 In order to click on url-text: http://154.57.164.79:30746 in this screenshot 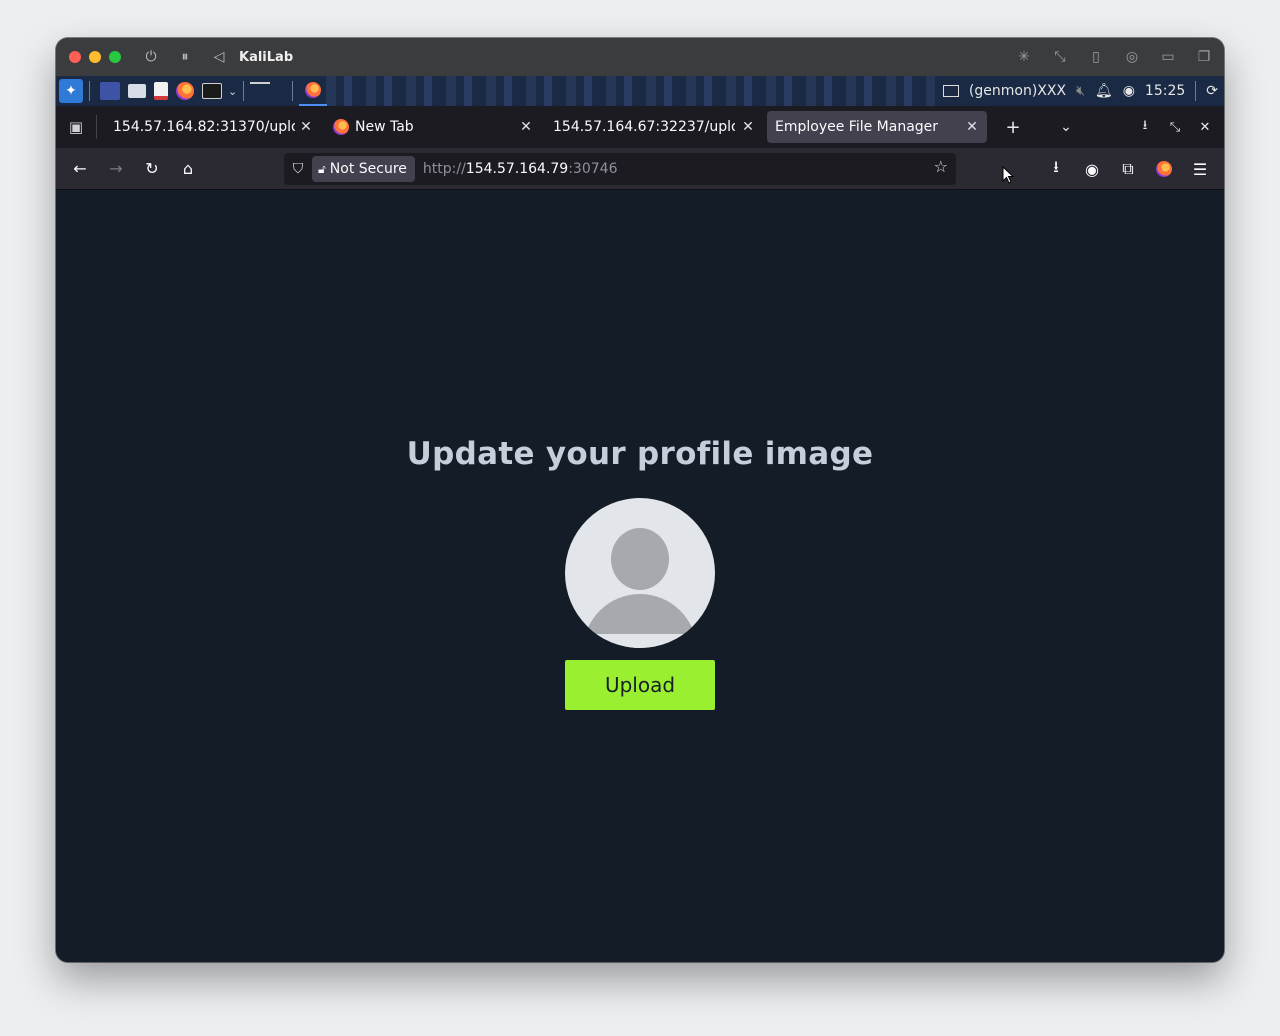, I will do `click(520, 169)`.